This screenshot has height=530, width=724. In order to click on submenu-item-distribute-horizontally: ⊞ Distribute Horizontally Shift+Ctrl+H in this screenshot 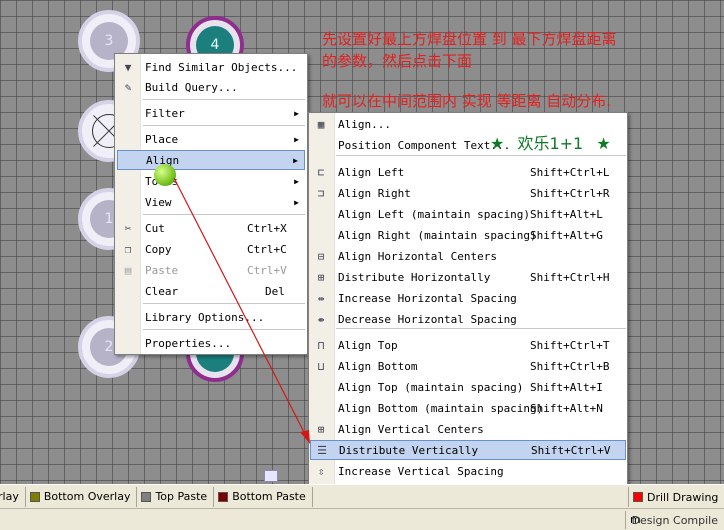, I will do `click(468, 277)`.